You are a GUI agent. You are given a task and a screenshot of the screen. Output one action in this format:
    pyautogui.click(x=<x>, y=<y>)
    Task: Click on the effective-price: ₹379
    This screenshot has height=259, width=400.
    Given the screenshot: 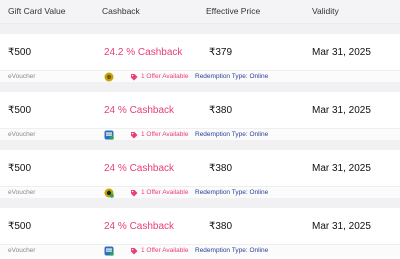 What is the action you would take?
    pyautogui.click(x=221, y=52)
    